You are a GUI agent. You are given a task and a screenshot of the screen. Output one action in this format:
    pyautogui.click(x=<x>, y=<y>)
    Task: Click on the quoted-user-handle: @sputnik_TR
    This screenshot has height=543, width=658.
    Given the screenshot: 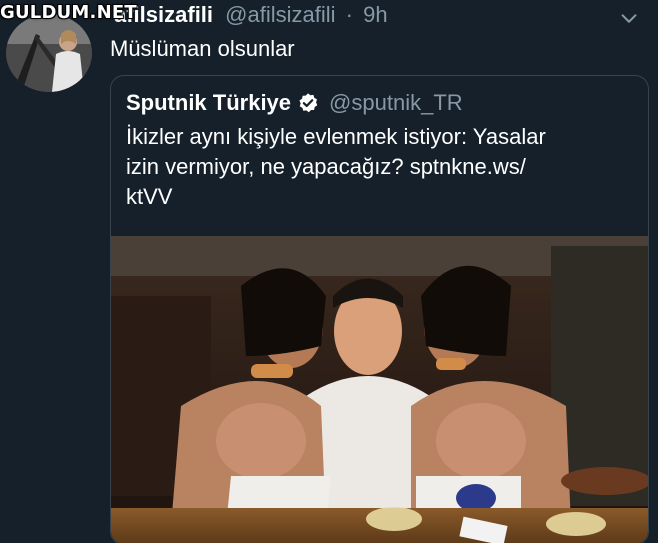 What is the action you would take?
    pyautogui.click(x=396, y=102)
    